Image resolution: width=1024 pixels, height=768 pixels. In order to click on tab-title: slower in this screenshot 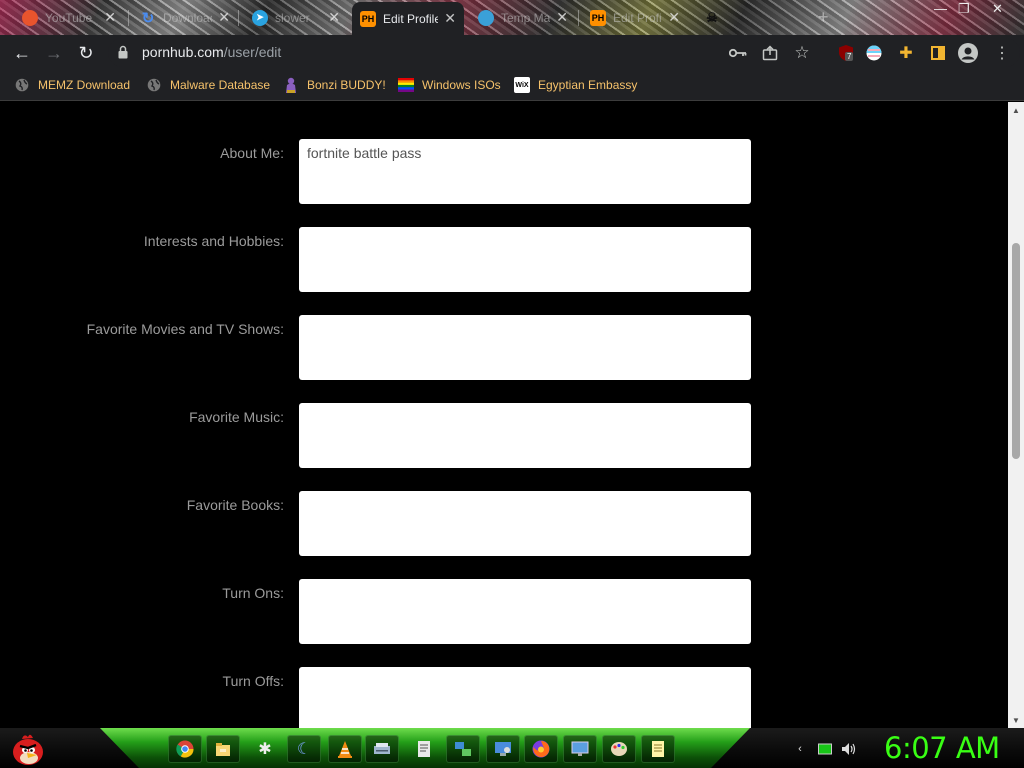, I will do `click(292, 17)`.